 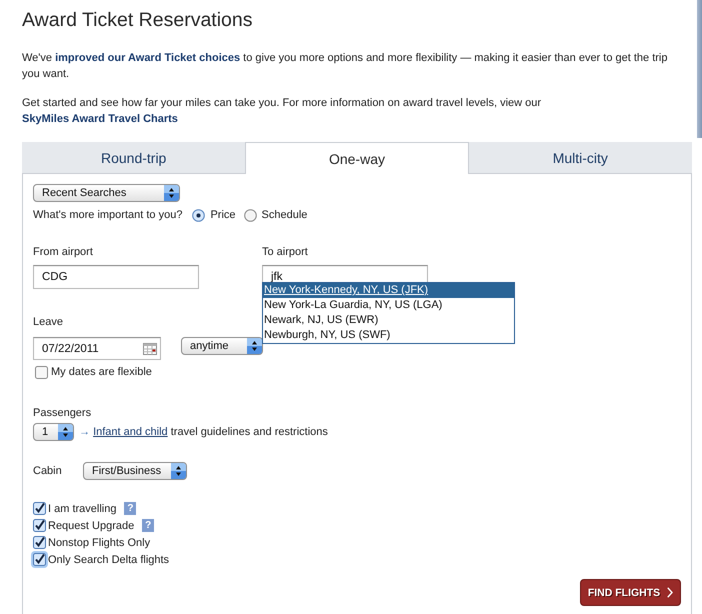 What do you see at coordinates (99, 543) in the screenshot?
I see `checkbox-label: Nonstop Flights Only` at bounding box center [99, 543].